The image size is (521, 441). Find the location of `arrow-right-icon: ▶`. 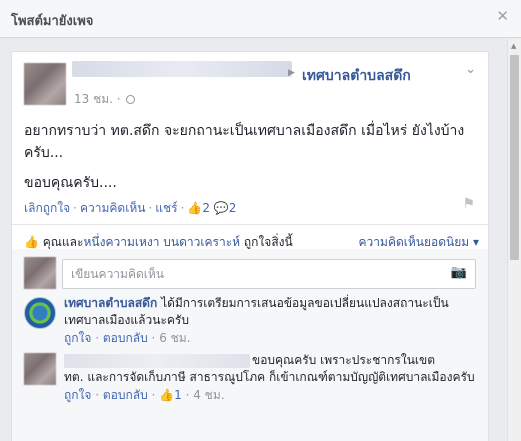

arrow-right-icon: ▶ is located at coordinates (291, 73).